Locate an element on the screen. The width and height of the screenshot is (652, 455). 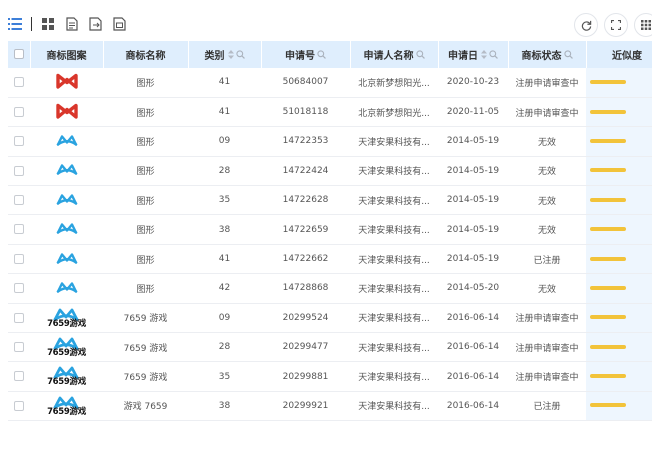
list-view-icon is located at coordinates (15, 24).